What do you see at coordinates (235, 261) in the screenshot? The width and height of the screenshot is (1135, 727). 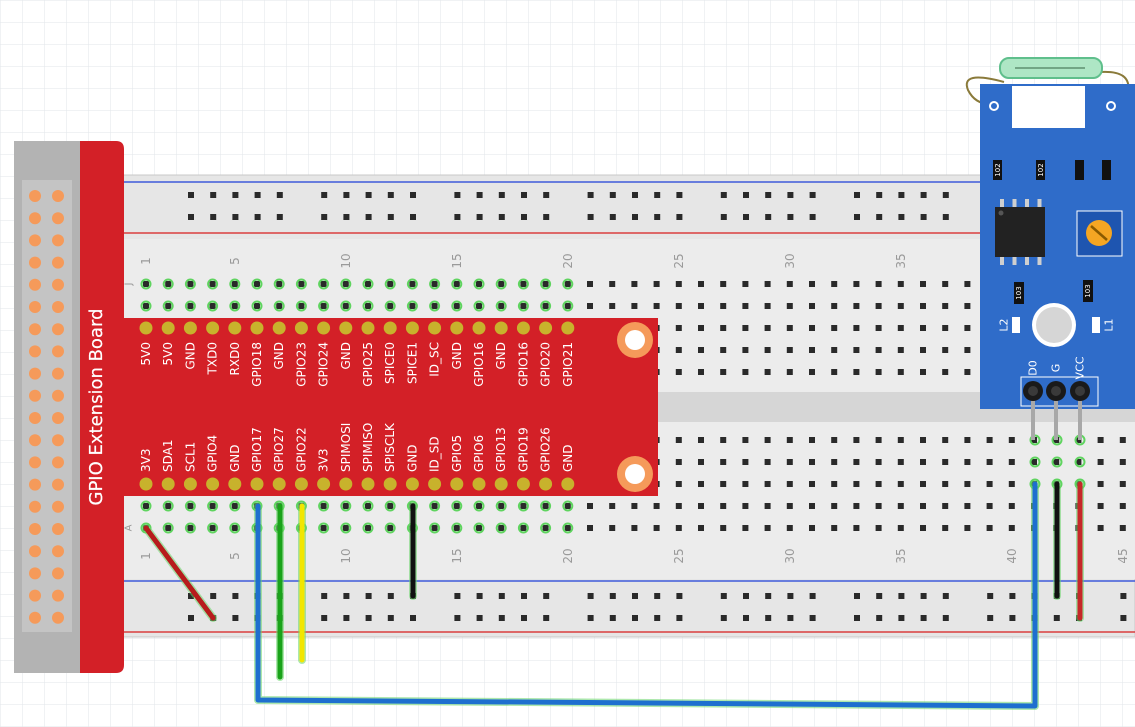 I see `column-number: 5` at bounding box center [235, 261].